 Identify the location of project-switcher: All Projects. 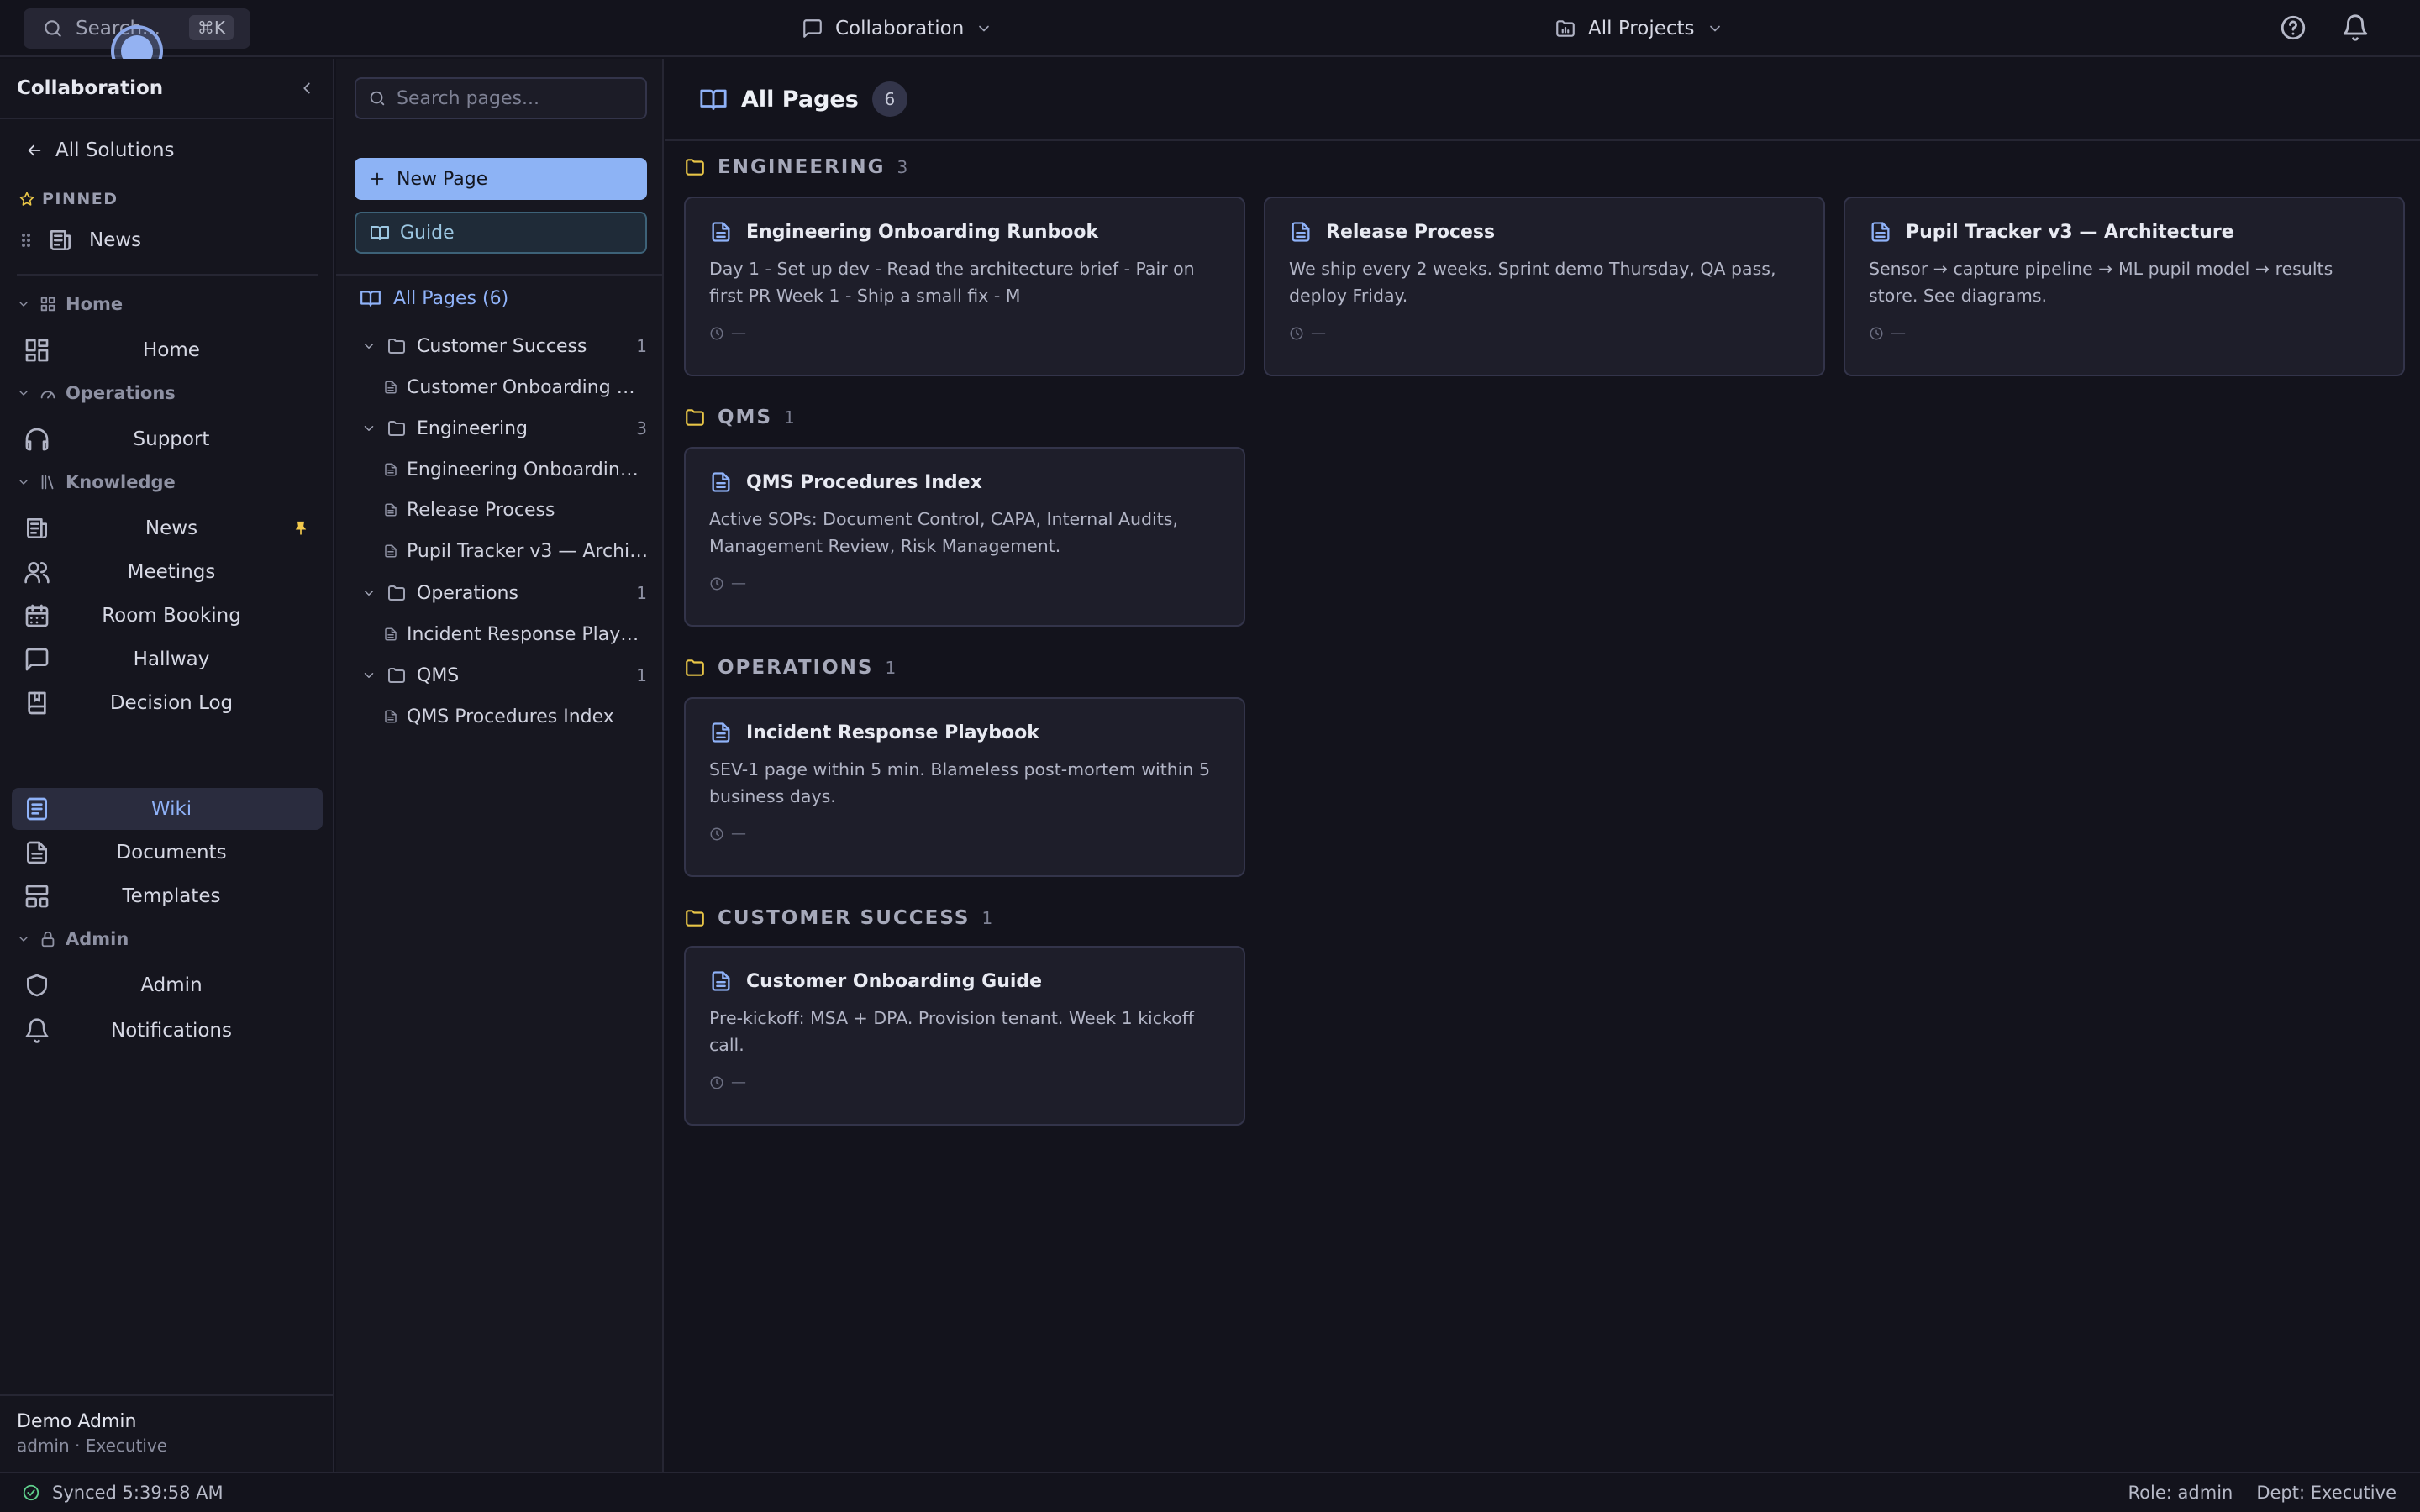
(1639, 28).